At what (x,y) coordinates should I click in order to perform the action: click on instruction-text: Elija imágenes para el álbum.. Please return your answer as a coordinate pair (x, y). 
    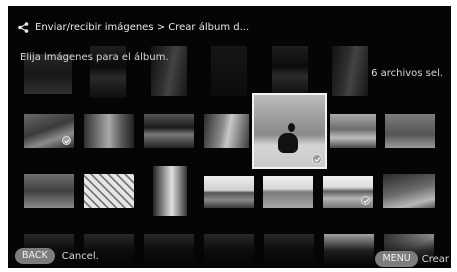
    Looking at the image, I should click on (94, 57).